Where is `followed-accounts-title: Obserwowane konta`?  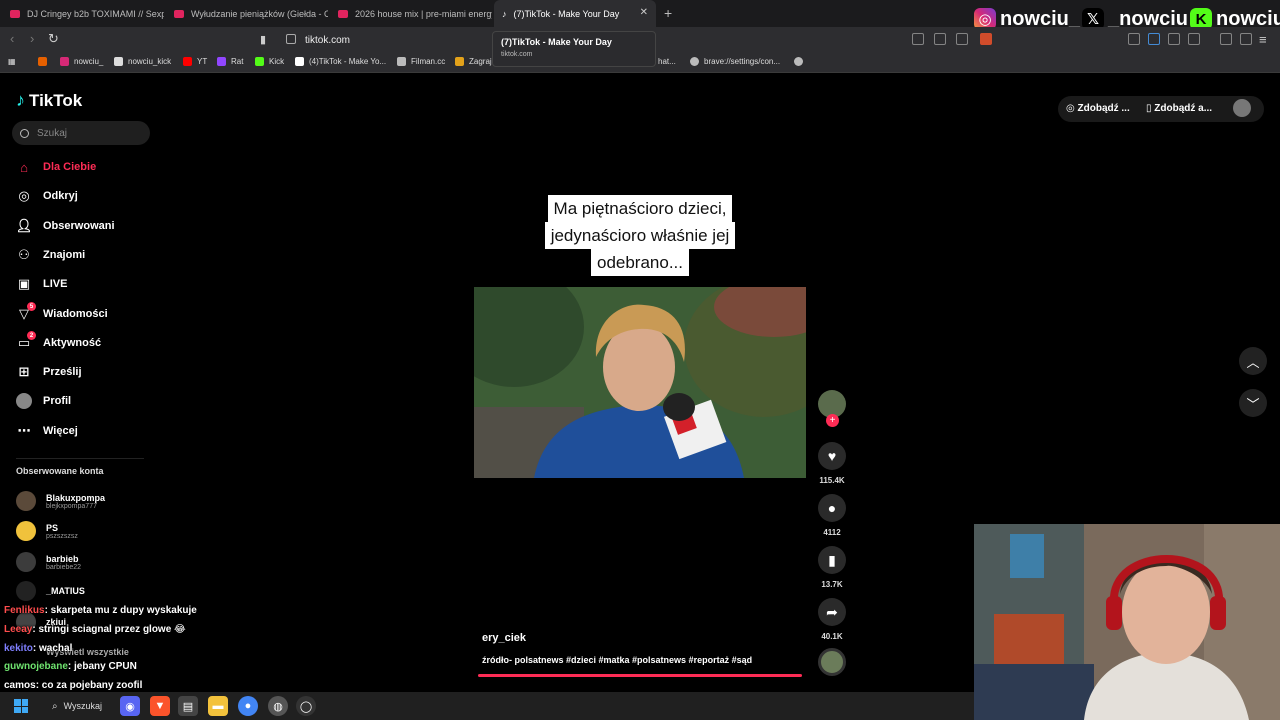
followed-accounts-title: Obserwowane konta is located at coordinates (60, 471).